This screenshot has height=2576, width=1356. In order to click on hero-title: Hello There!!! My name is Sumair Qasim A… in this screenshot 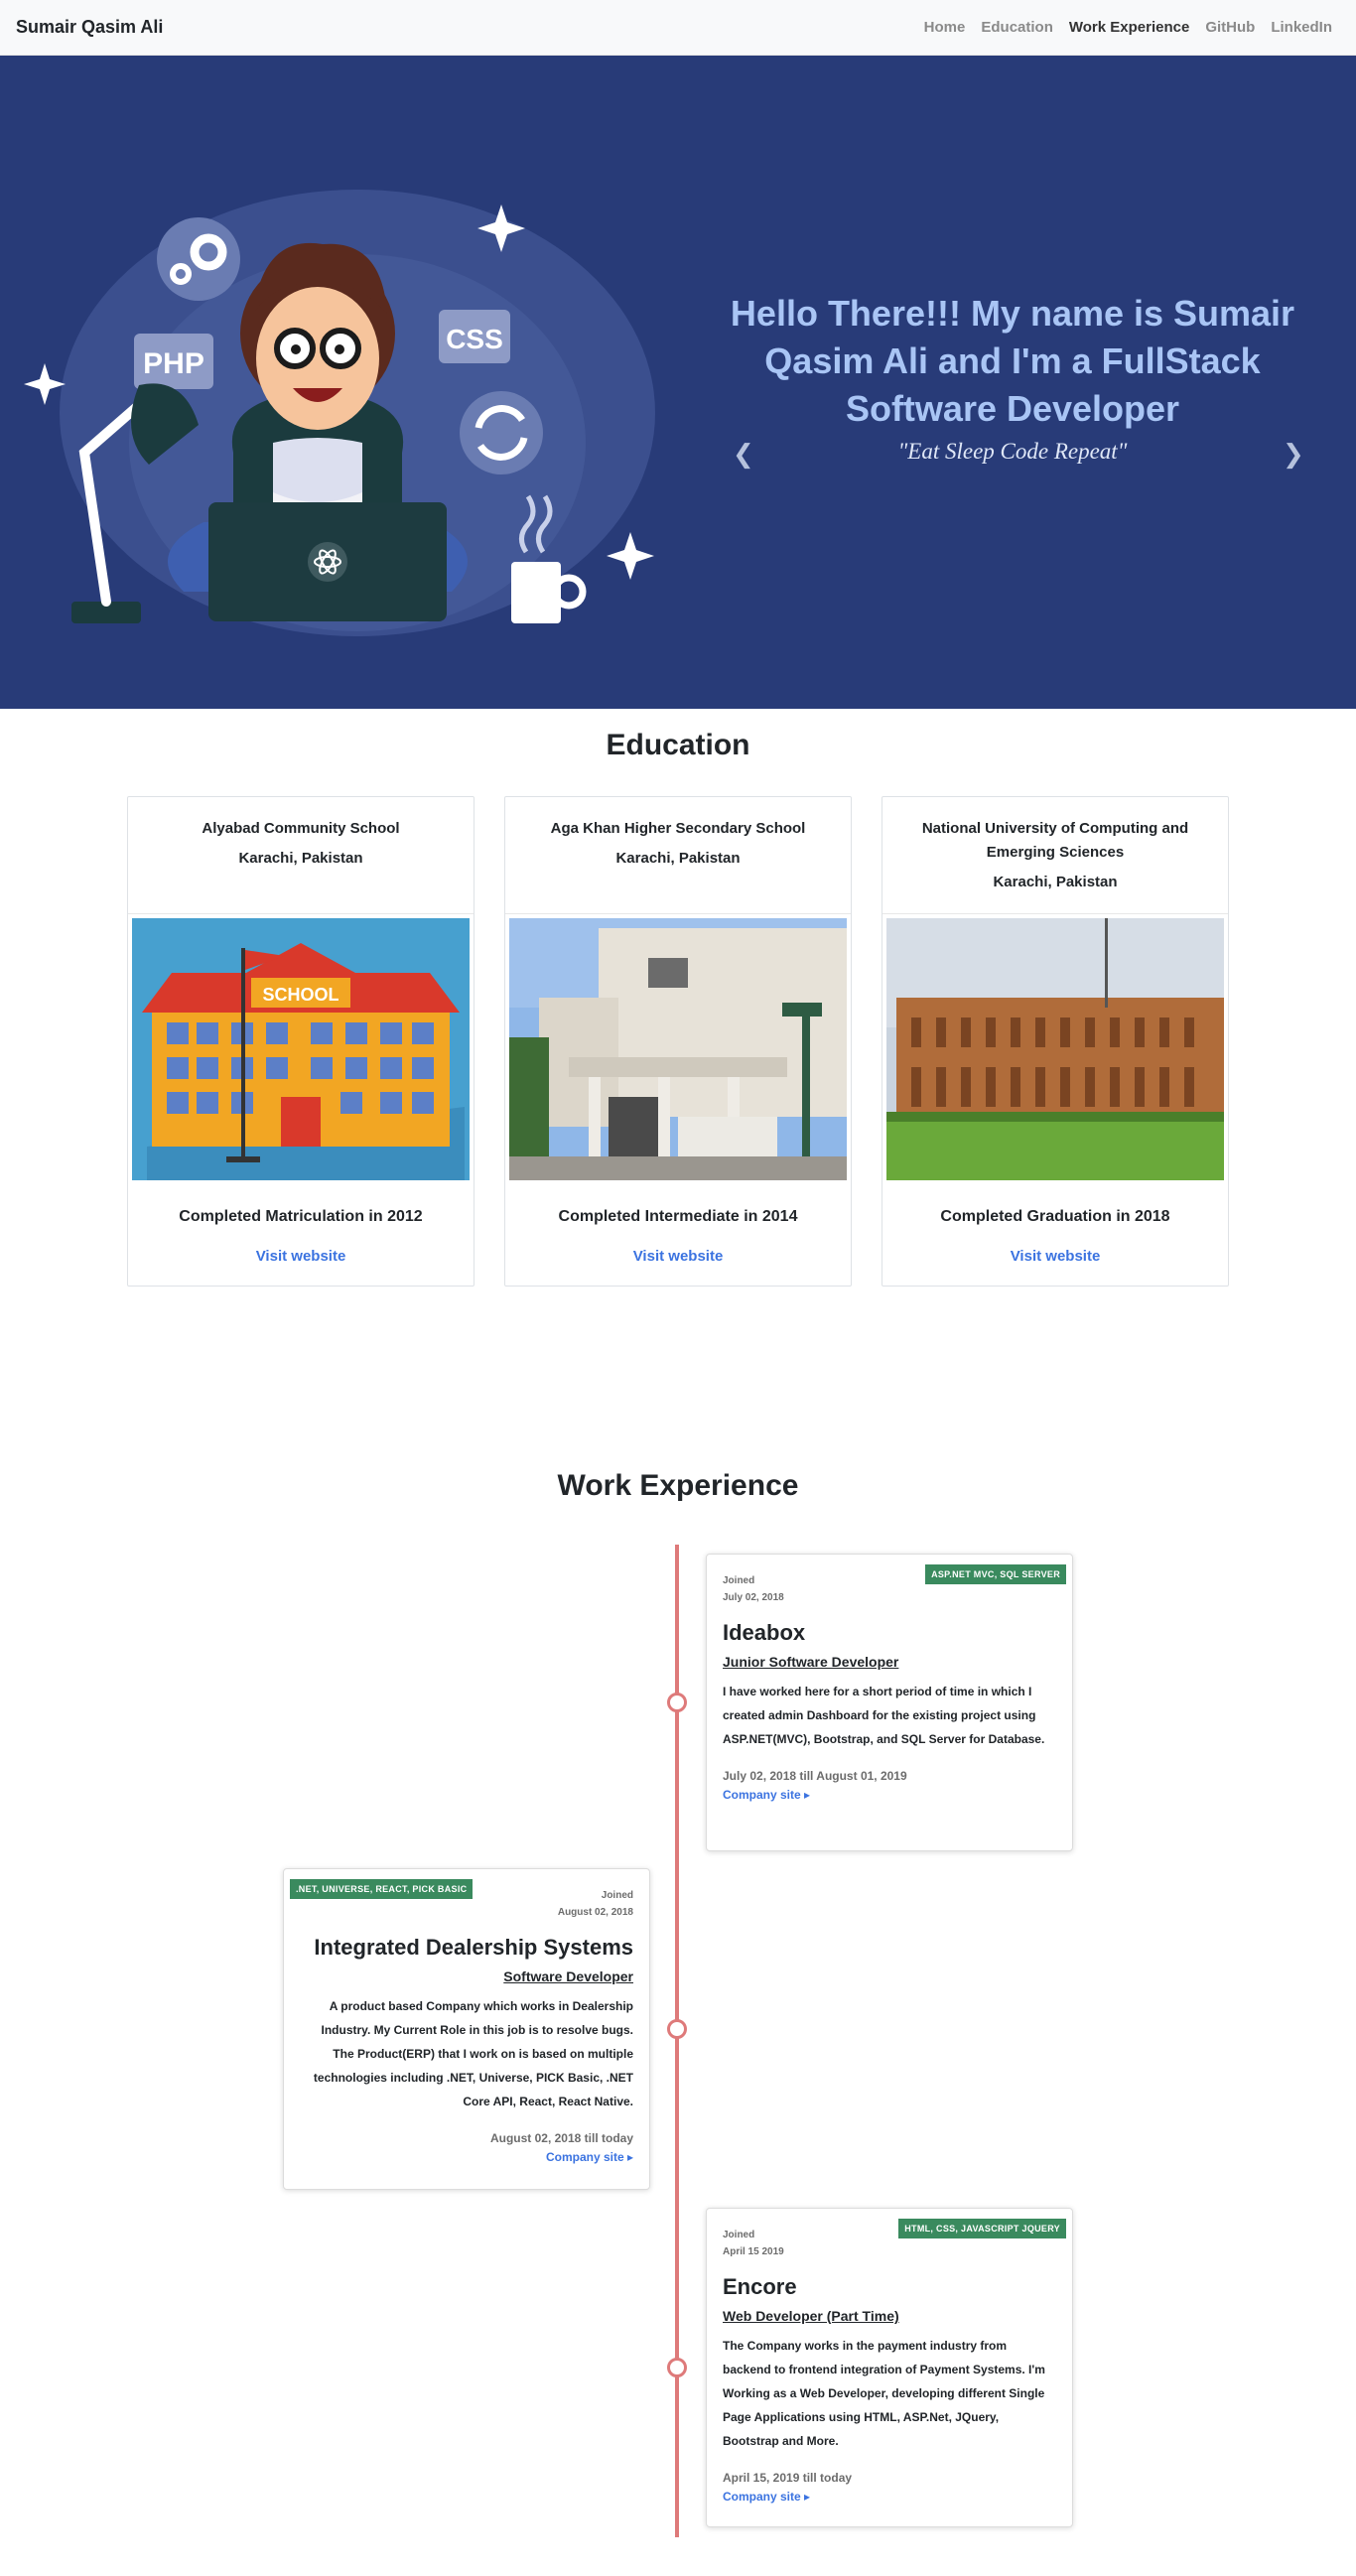, I will do `click(1012, 361)`.